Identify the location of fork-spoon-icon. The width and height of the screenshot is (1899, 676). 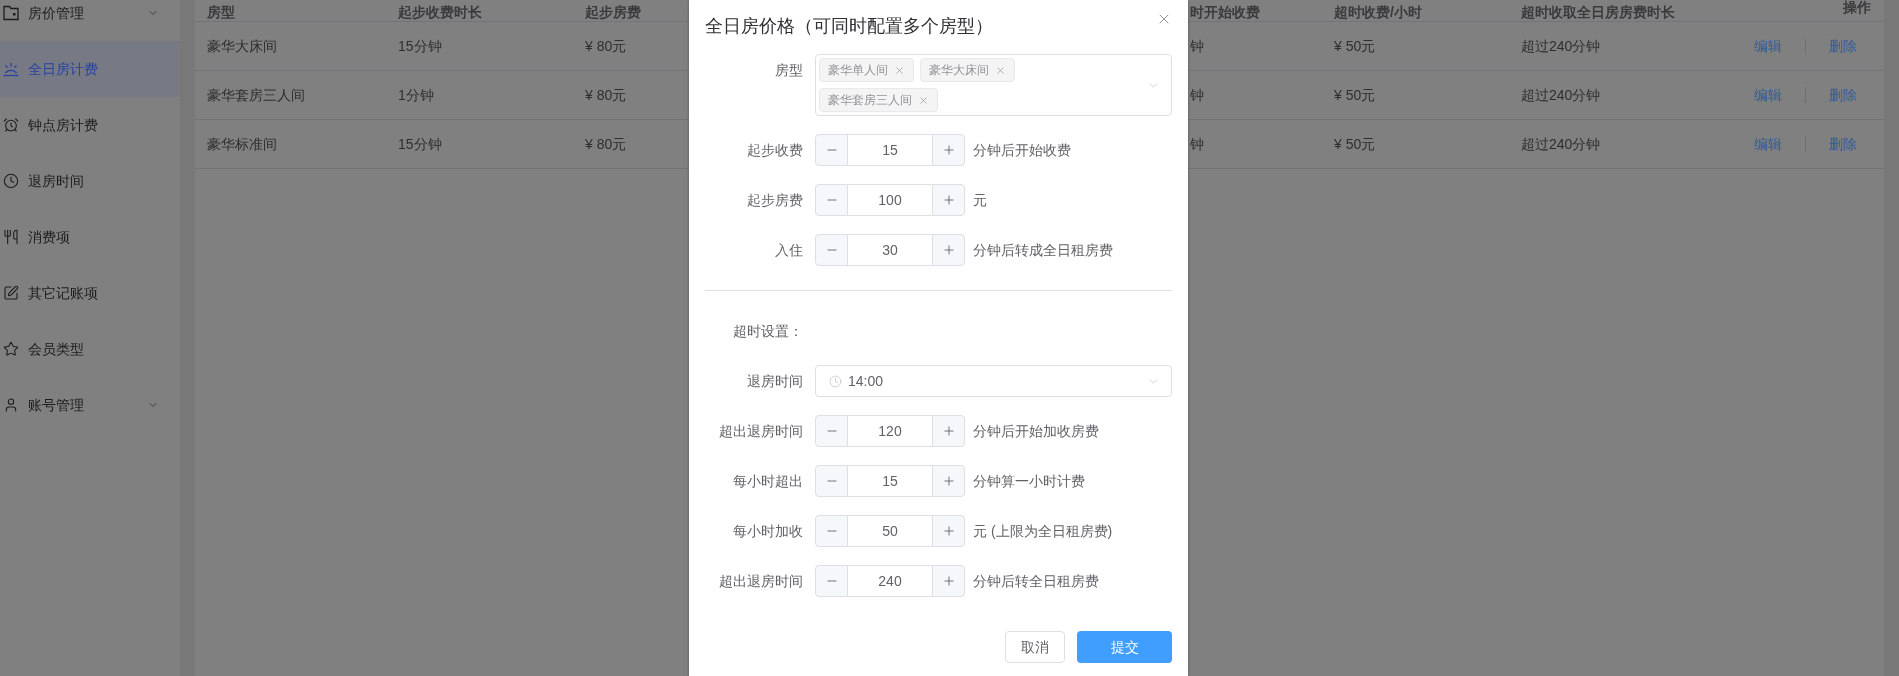
(11, 237).